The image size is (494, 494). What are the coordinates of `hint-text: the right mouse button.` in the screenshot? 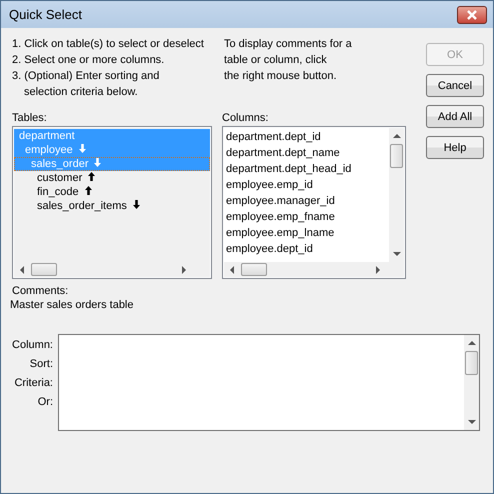 It's located at (281, 76).